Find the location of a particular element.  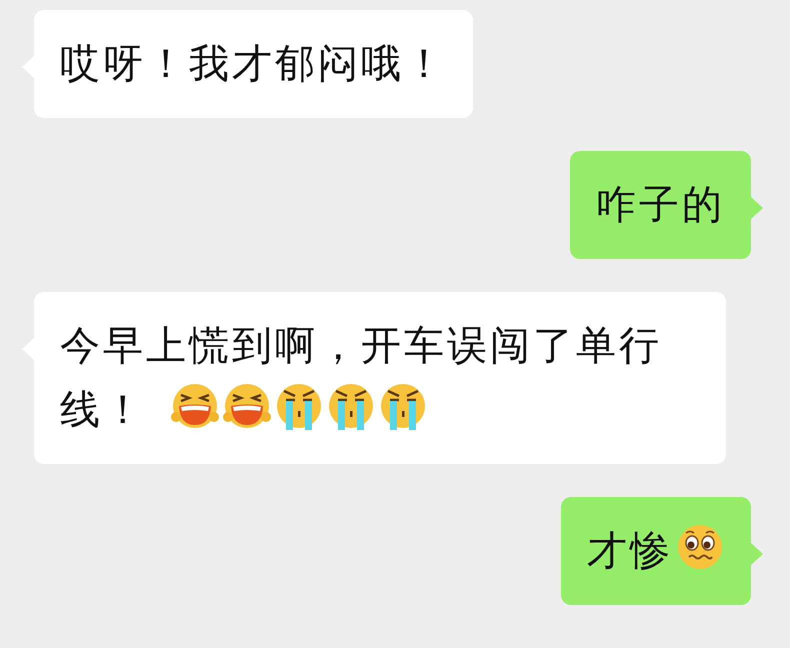

worried-face-icon is located at coordinates (700, 547).